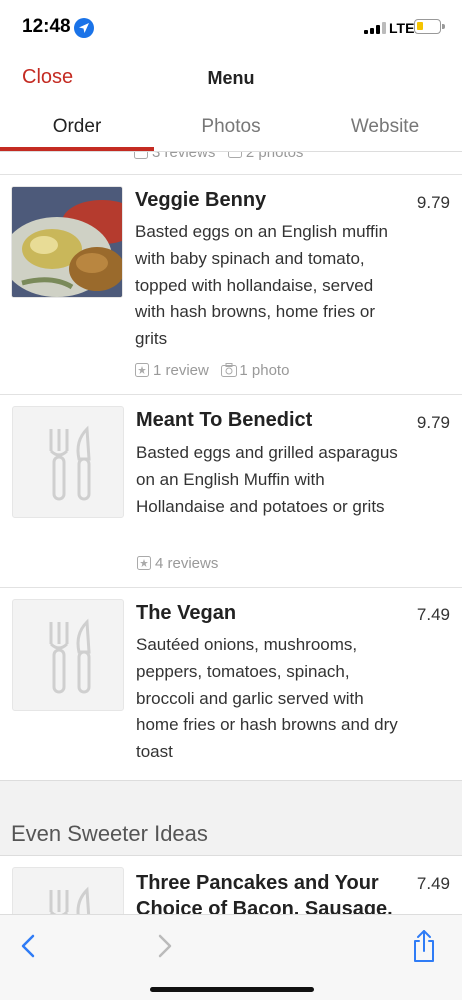 The width and height of the screenshot is (462, 1000). I want to click on tab-bar: Order Photos Website, so click(231, 128).